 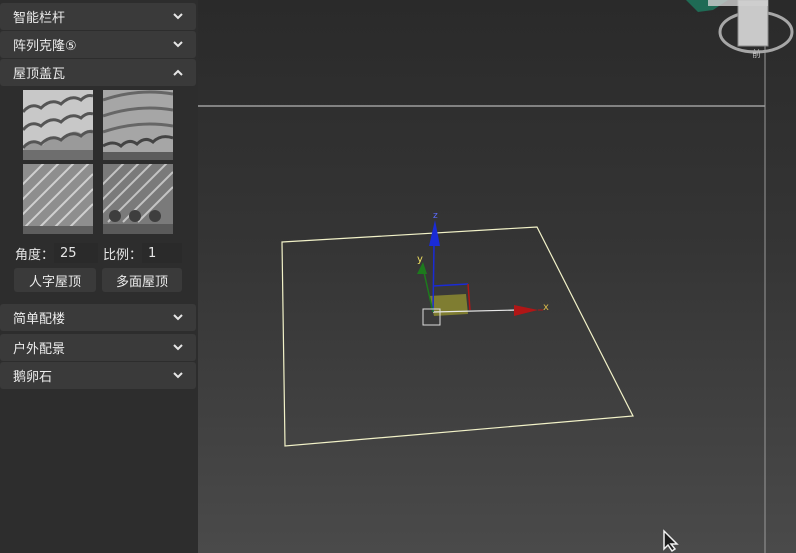 What do you see at coordinates (123, 255) in the screenshot?
I see `scale-label: 比例：` at bounding box center [123, 255].